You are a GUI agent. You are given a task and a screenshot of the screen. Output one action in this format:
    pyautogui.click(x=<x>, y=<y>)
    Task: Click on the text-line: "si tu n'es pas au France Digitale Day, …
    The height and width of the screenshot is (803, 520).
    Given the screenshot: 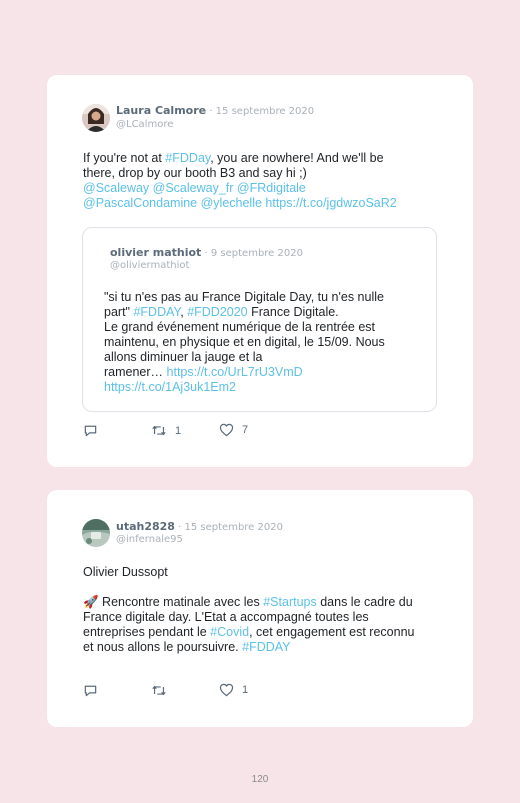 What is the action you would take?
    pyautogui.click(x=244, y=297)
    